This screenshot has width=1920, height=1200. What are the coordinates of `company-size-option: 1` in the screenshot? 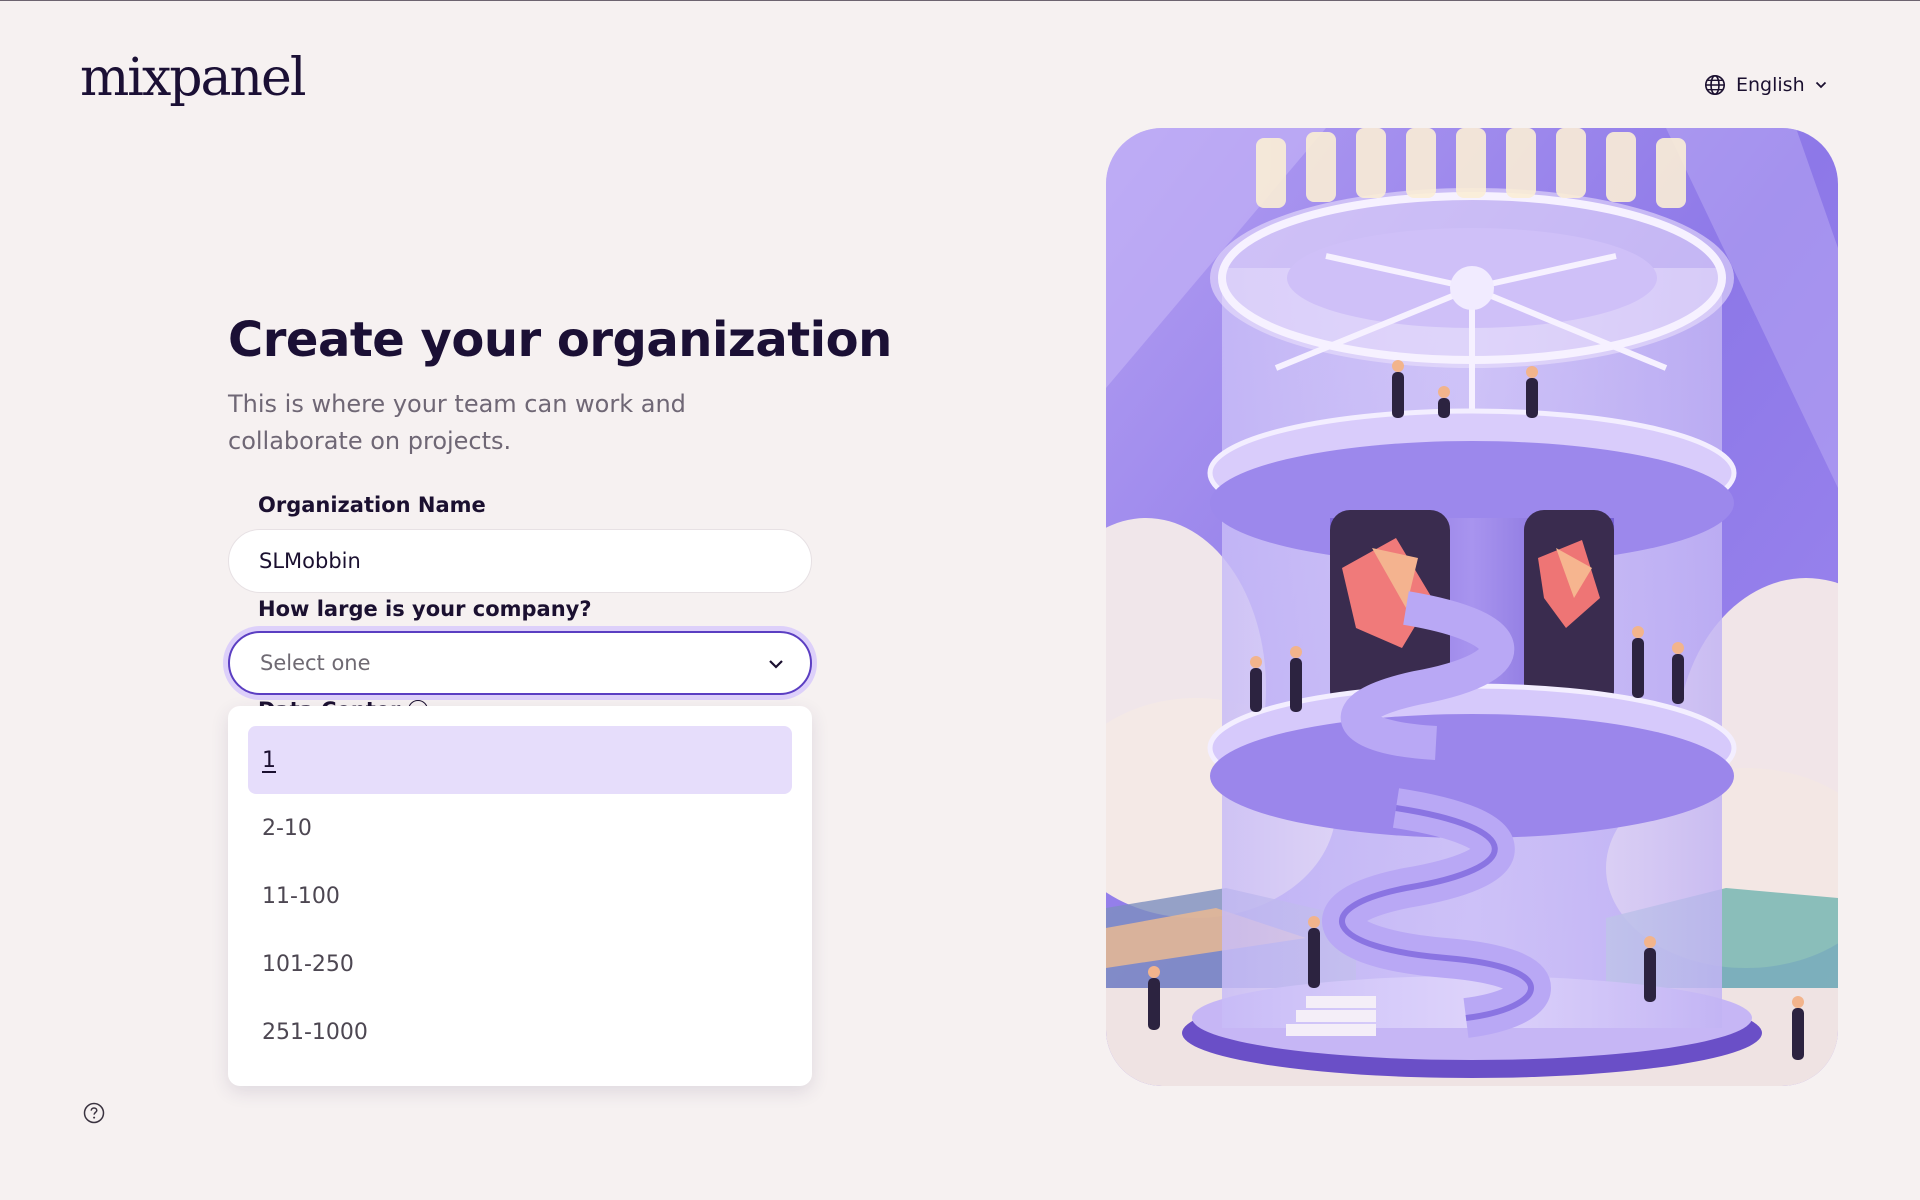 It's located at (520, 760).